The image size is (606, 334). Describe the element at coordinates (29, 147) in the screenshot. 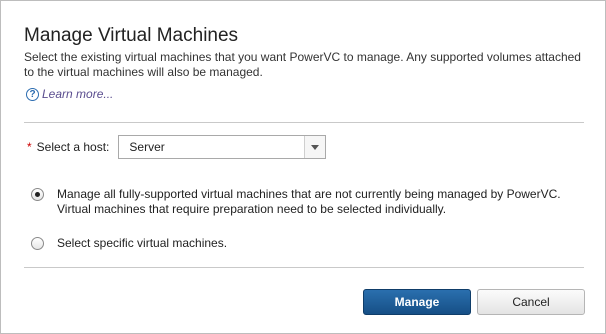

I see `required-marker: *` at that location.